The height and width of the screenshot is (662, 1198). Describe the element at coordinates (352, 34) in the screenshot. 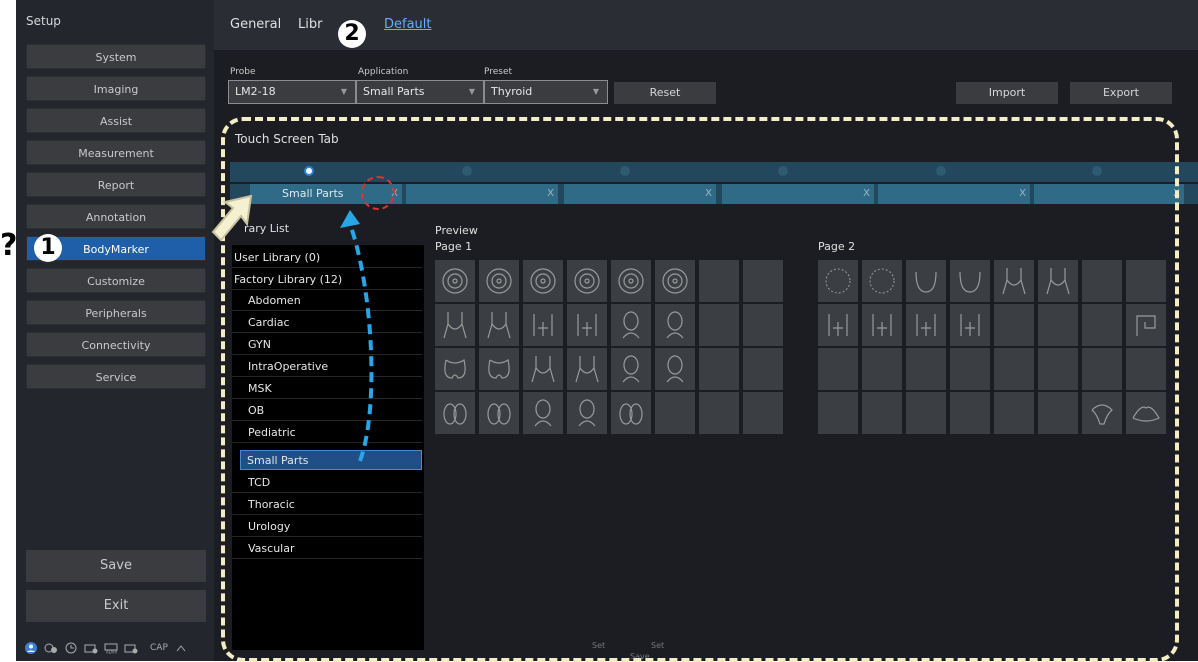

I see `step-2-badge: 2` at that location.